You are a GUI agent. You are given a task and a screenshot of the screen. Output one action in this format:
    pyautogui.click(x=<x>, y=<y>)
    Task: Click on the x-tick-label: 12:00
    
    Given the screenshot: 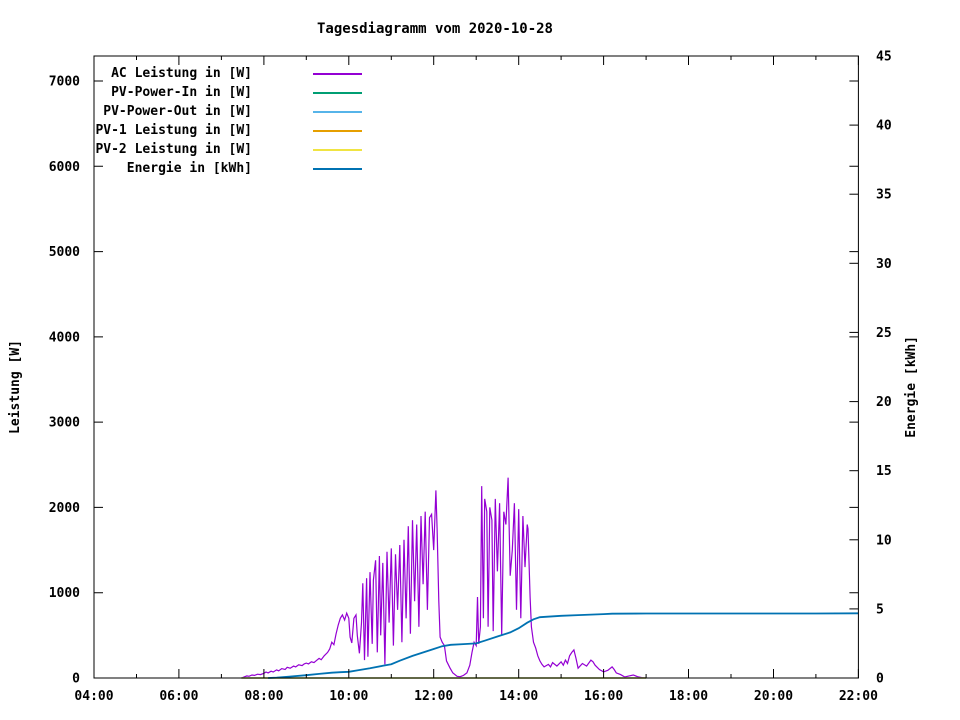 What is the action you would take?
    pyautogui.click(x=433, y=696)
    